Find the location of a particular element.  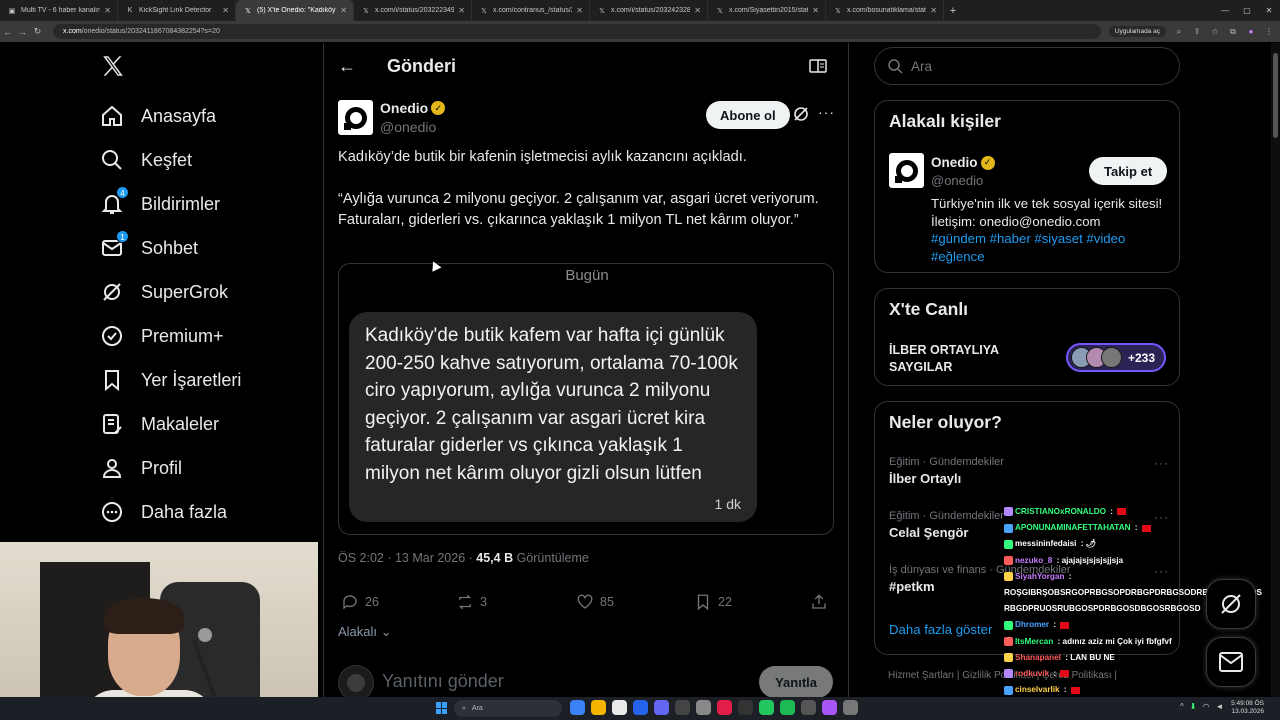

post-timestamp: ÖS 2:02 · 13 Mar 2026 · is located at coordinates (407, 558).